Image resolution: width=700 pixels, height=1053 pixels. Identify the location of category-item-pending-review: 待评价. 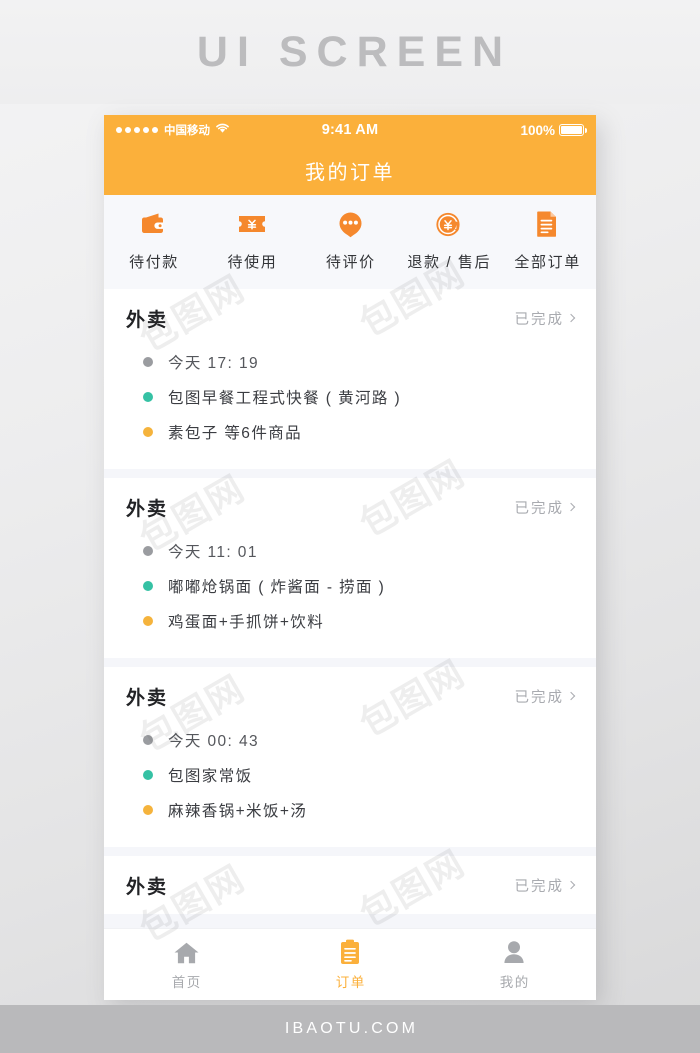
(350, 240).